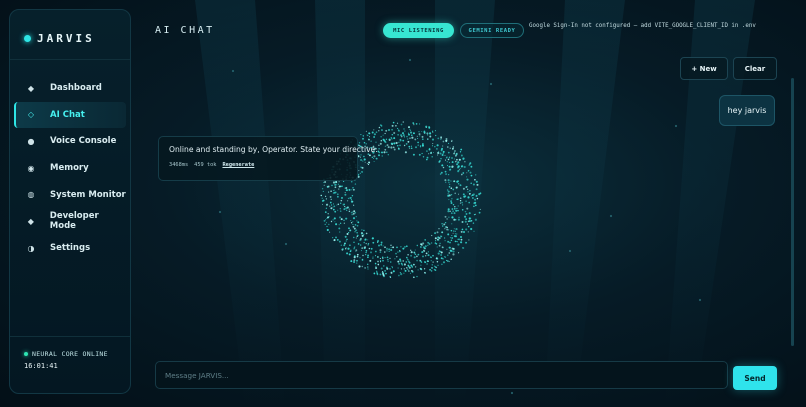 The width and height of the screenshot is (806, 407). What do you see at coordinates (238, 165) in the screenshot?
I see `regenerate-link: Regenerate` at bounding box center [238, 165].